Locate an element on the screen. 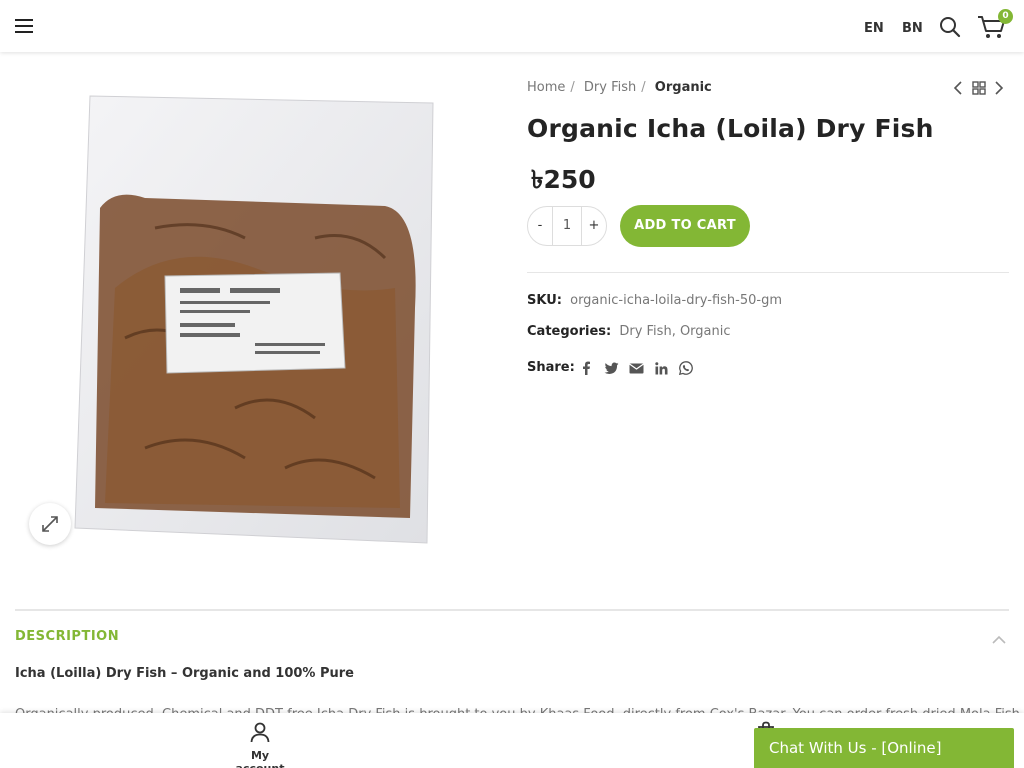 The width and height of the screenshot is (1024, 768). breadcrumb-category-link: Dry Fish is located at coordinates (610, 87).